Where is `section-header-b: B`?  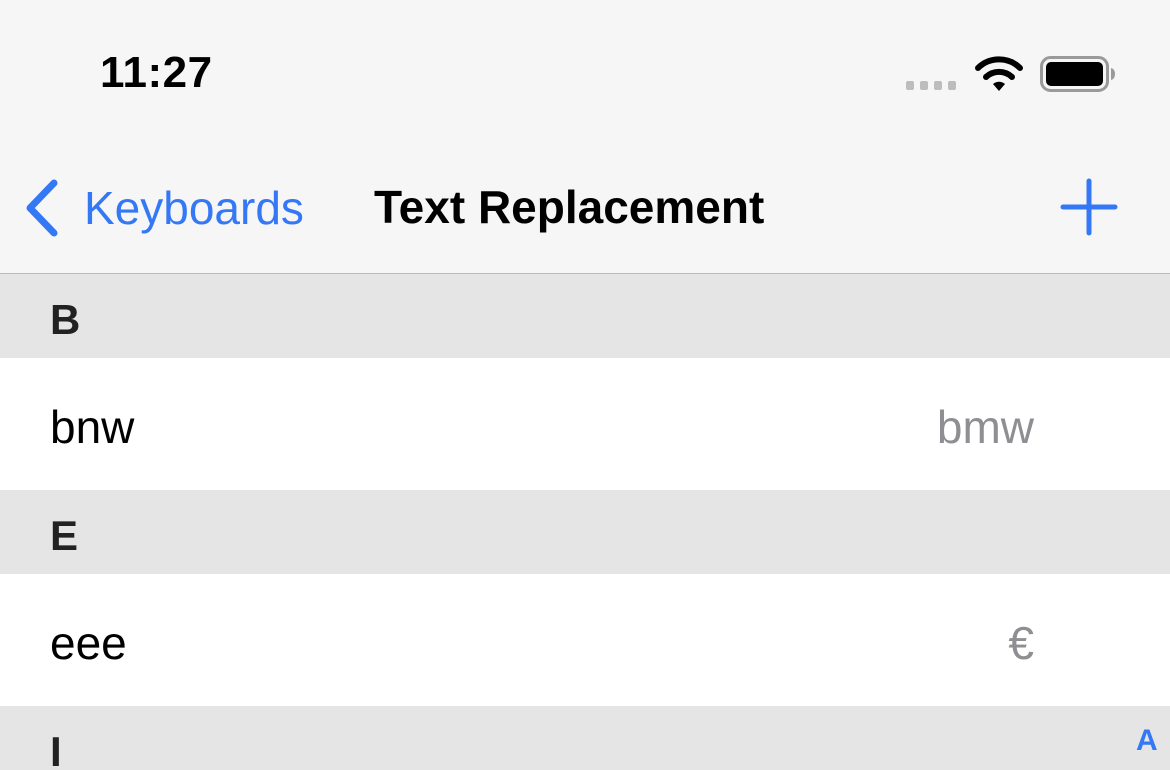 section-header-b: B is located at coordinates (585, 316).